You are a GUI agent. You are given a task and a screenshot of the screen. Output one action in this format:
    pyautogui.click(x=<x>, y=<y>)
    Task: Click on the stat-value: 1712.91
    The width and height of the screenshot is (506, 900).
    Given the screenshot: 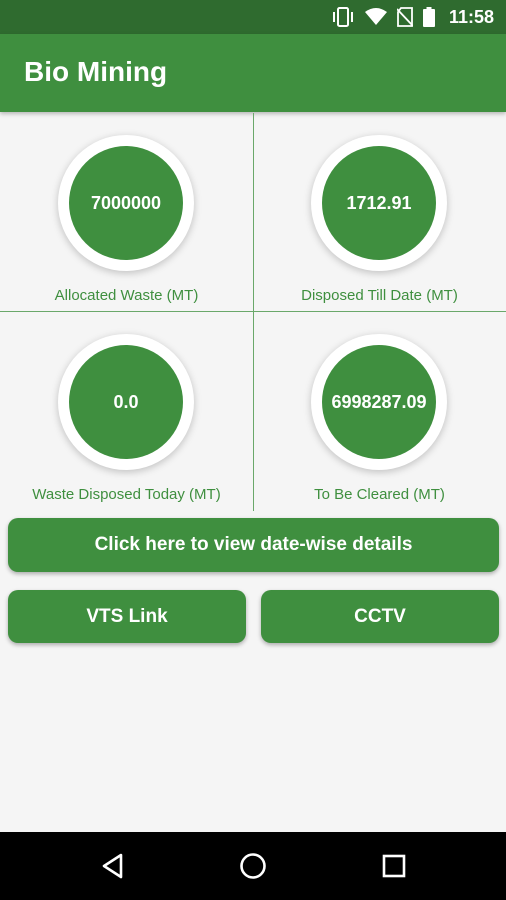 What is the action you would take?
    pyautogui.click(x=379, y=203)
    